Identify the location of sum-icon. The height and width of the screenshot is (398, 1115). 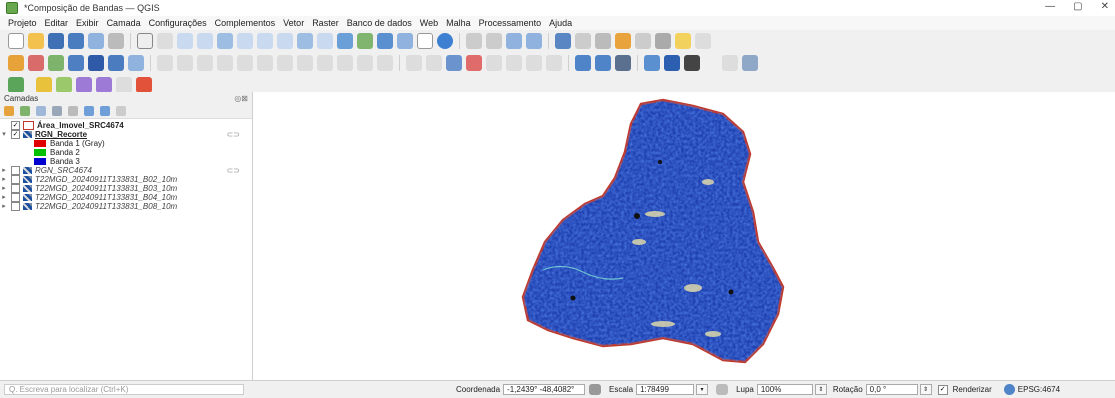
(623, 41).